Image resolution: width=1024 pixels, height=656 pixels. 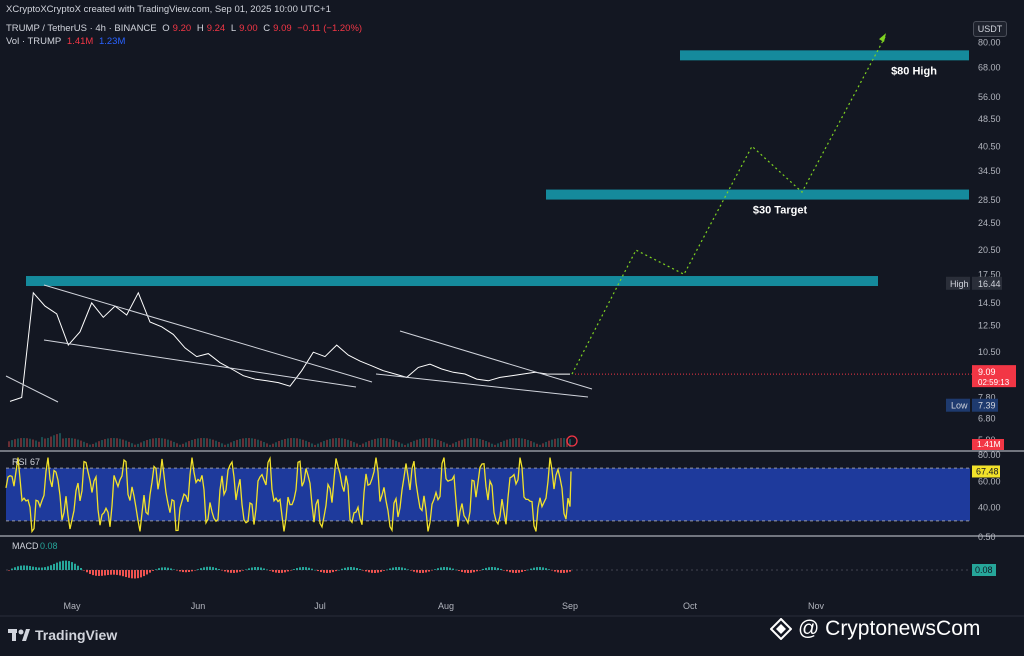 I want to click on macd-title-value: 0.08, so click(x=49, y=546).